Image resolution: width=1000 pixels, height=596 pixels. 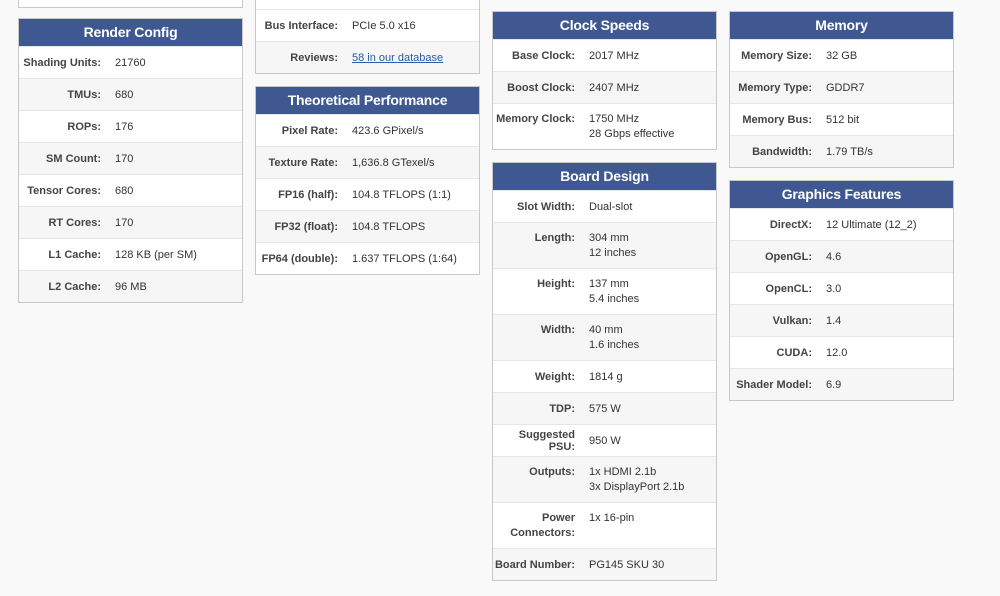 I want to click on spec-row: TMUs: 680, so click(x=130, y=94).